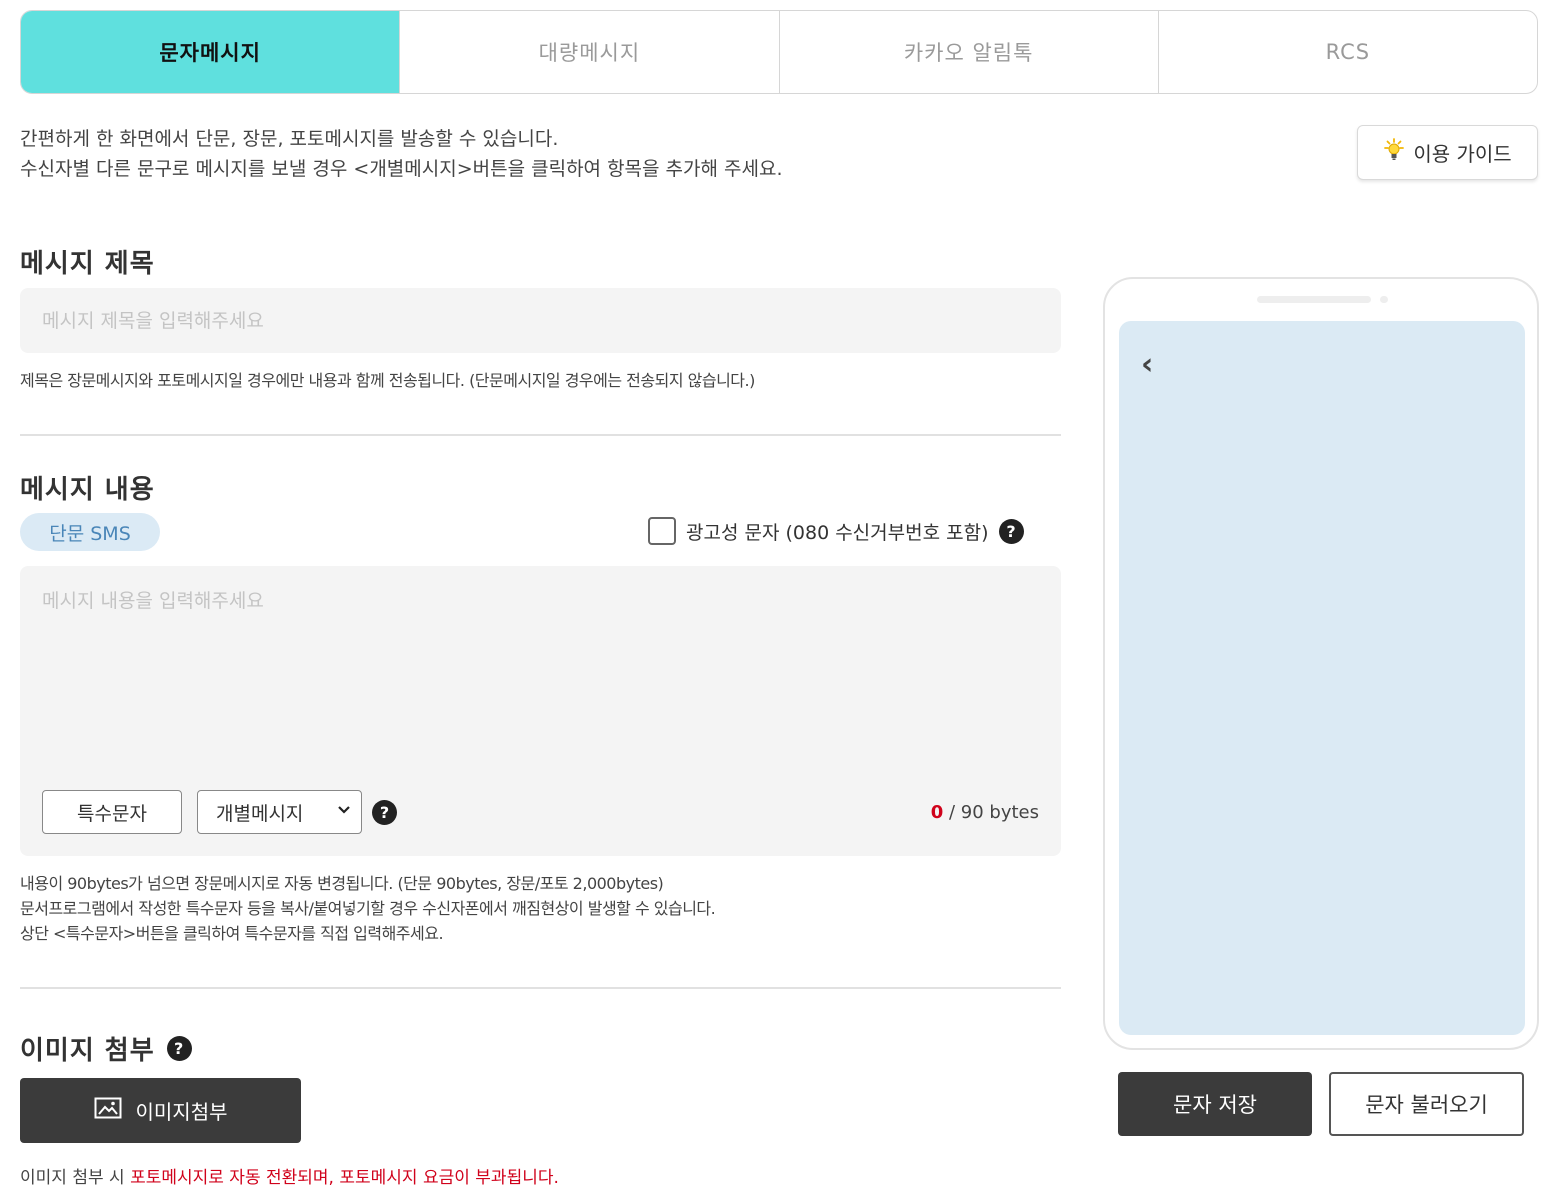 The height and width of the screenshot is (1193, 1558). I want to click on image-attach-heading: 이미지 첨부, so click(87, 1051).